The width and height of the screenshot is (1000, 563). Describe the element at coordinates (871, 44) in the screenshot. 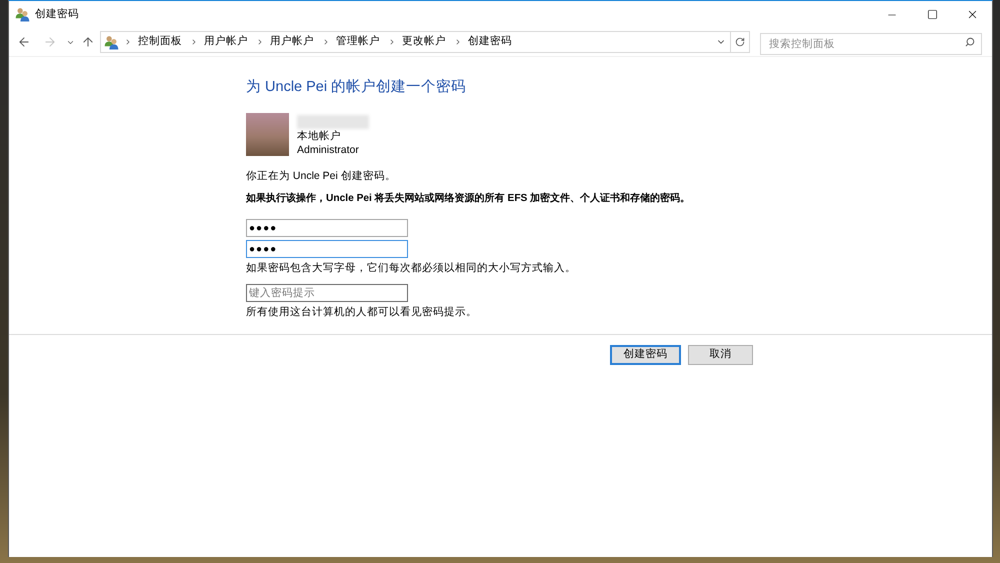

I see `search-field: 搜索控制面板` at that location.